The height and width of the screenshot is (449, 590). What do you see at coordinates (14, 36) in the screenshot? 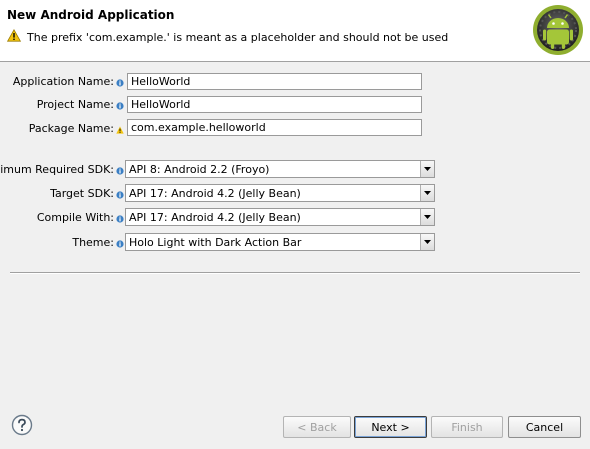
I see `warning-icon` at bounding box center [14, 36].